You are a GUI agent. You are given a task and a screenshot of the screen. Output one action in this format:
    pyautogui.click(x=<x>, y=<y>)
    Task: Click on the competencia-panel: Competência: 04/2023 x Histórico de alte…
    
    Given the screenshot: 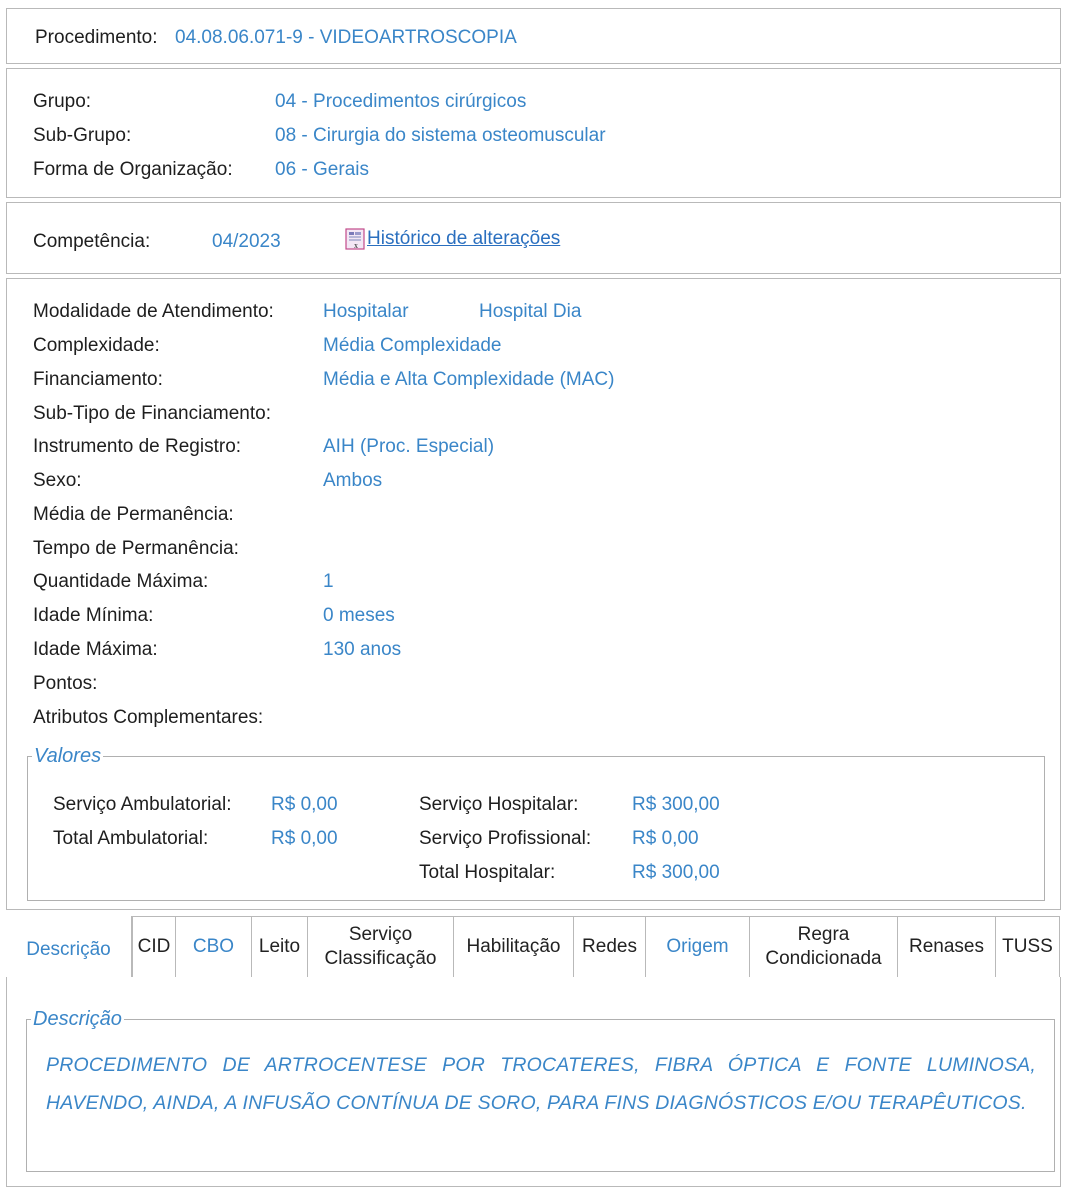 What is the action you would take?
    pyautogui.click(x=533, y=238)
    